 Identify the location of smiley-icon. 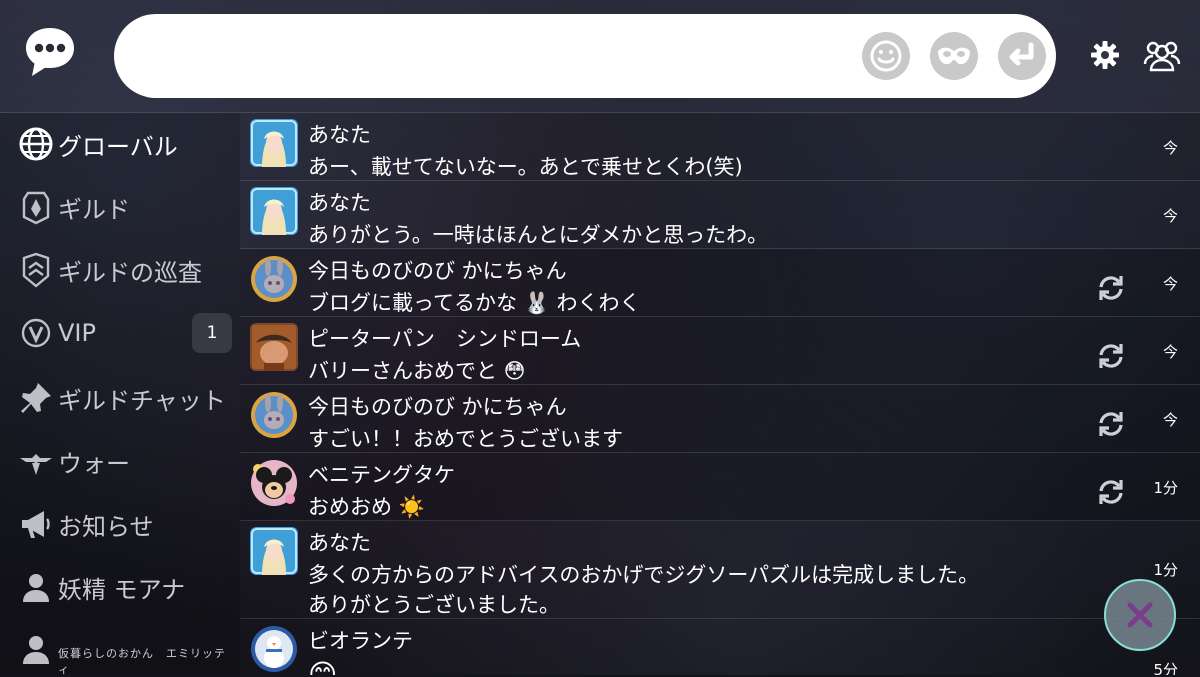
(886, 56).